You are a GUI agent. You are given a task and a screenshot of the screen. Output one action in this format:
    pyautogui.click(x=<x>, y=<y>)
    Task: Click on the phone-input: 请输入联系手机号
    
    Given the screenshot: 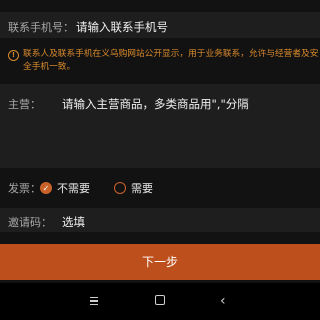 What is the action you would take?
    pyautogui.click(x=122, y=27)
    